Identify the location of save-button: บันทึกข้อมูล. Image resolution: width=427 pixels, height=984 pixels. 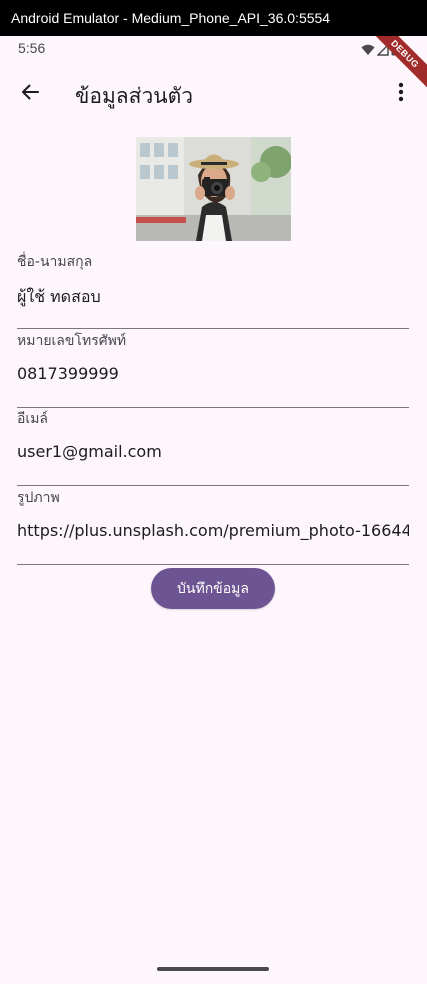
(213, 588).